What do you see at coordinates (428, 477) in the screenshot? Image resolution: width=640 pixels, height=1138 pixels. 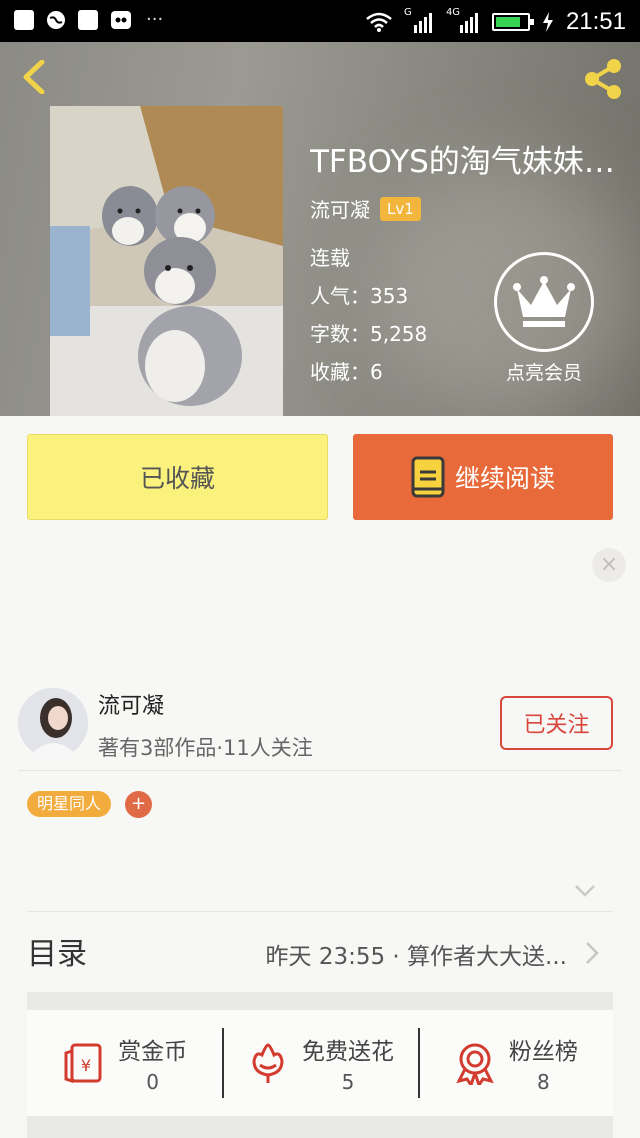 I see `book-icon` at bounding box center [428, 477].